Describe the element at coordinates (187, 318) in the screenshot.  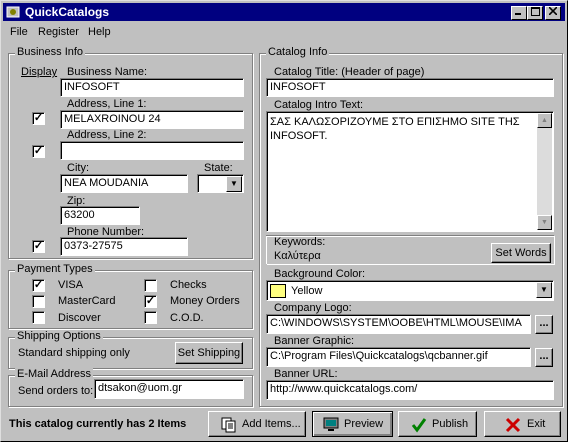
I see `cod-label: C.O.D.` at that location.